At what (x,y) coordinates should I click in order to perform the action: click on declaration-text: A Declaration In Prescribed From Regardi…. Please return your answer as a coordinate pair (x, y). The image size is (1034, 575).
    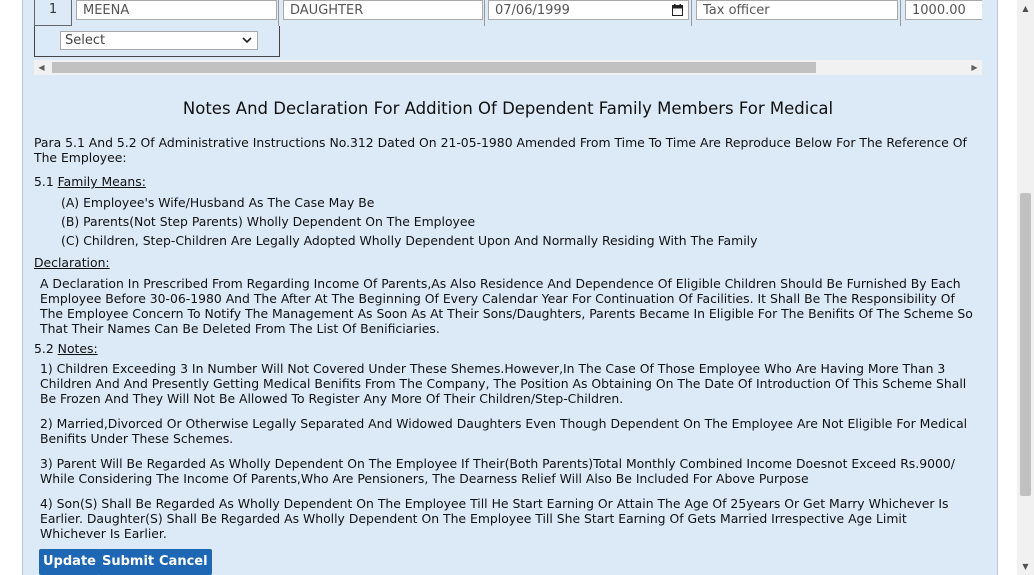
    Looking at the image, I should click on (506, 306).